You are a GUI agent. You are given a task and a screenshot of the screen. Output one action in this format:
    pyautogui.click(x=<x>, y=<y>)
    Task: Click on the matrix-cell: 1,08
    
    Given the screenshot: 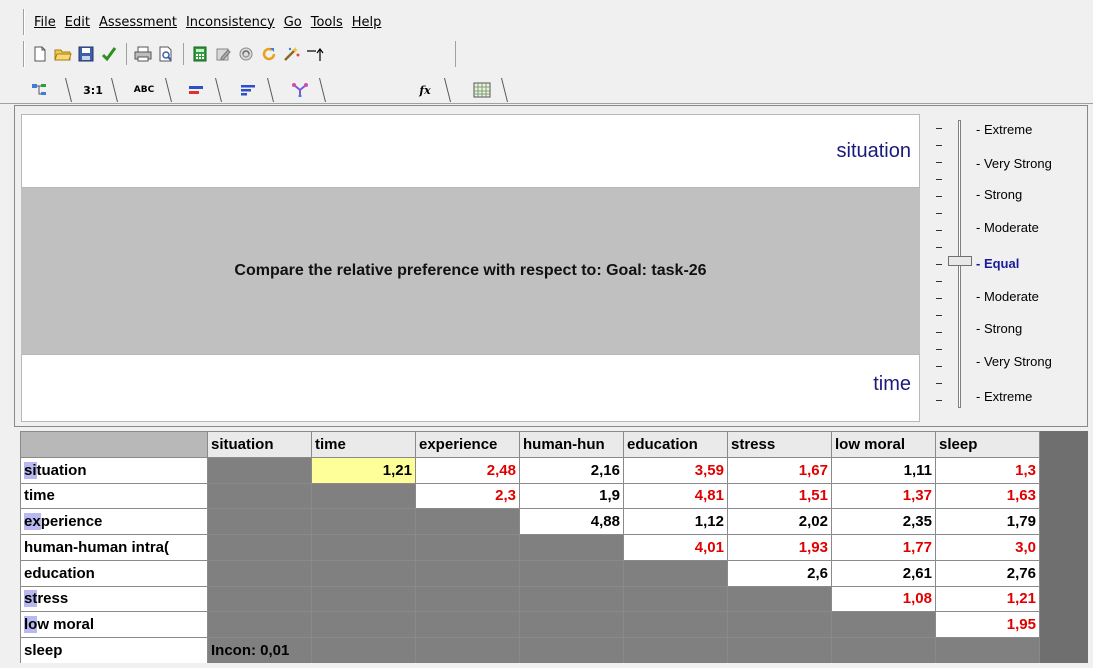 What is the action you would take?
    pyautogui.click(x=883, y=599)
    